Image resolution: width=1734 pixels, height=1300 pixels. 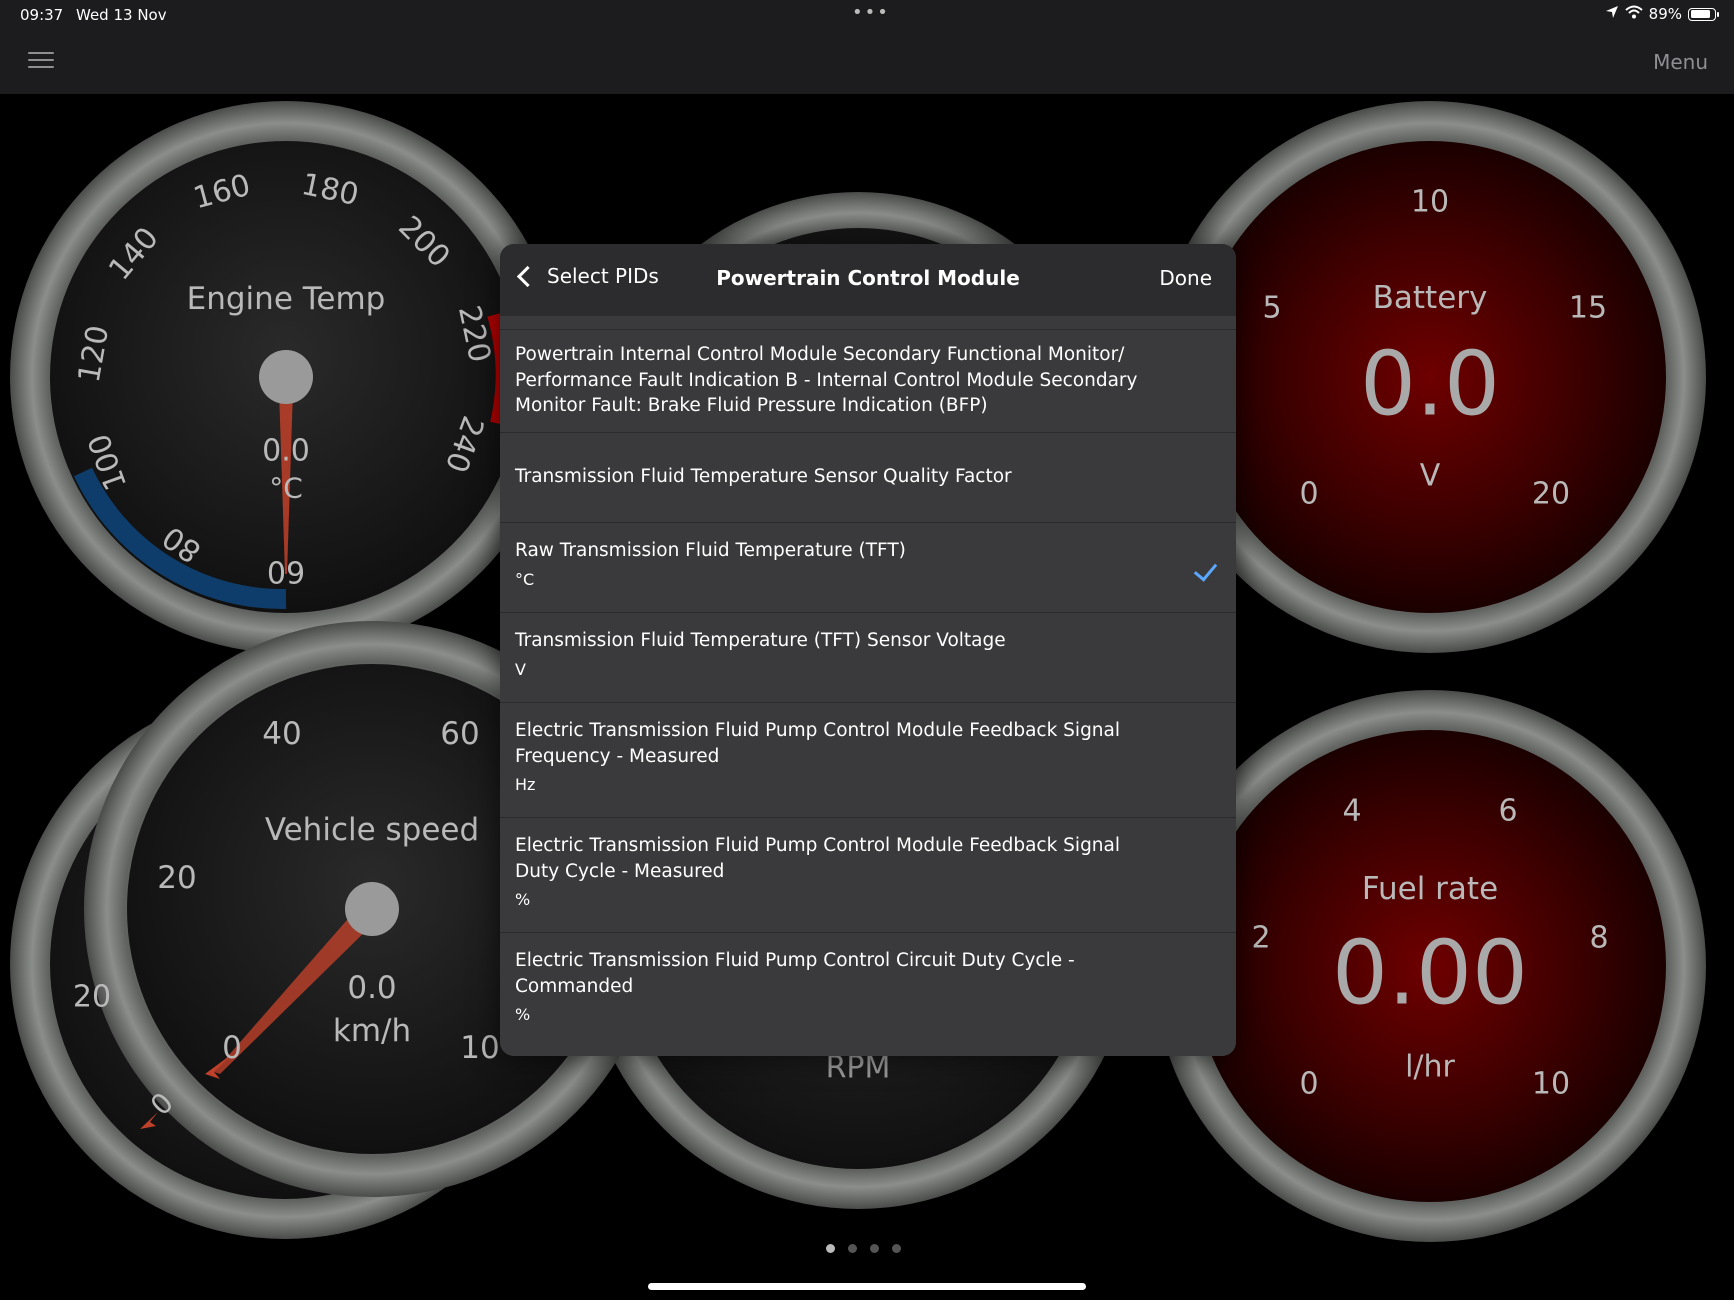 I want to click on speed-tick: 20, so click(x=177, y=878).